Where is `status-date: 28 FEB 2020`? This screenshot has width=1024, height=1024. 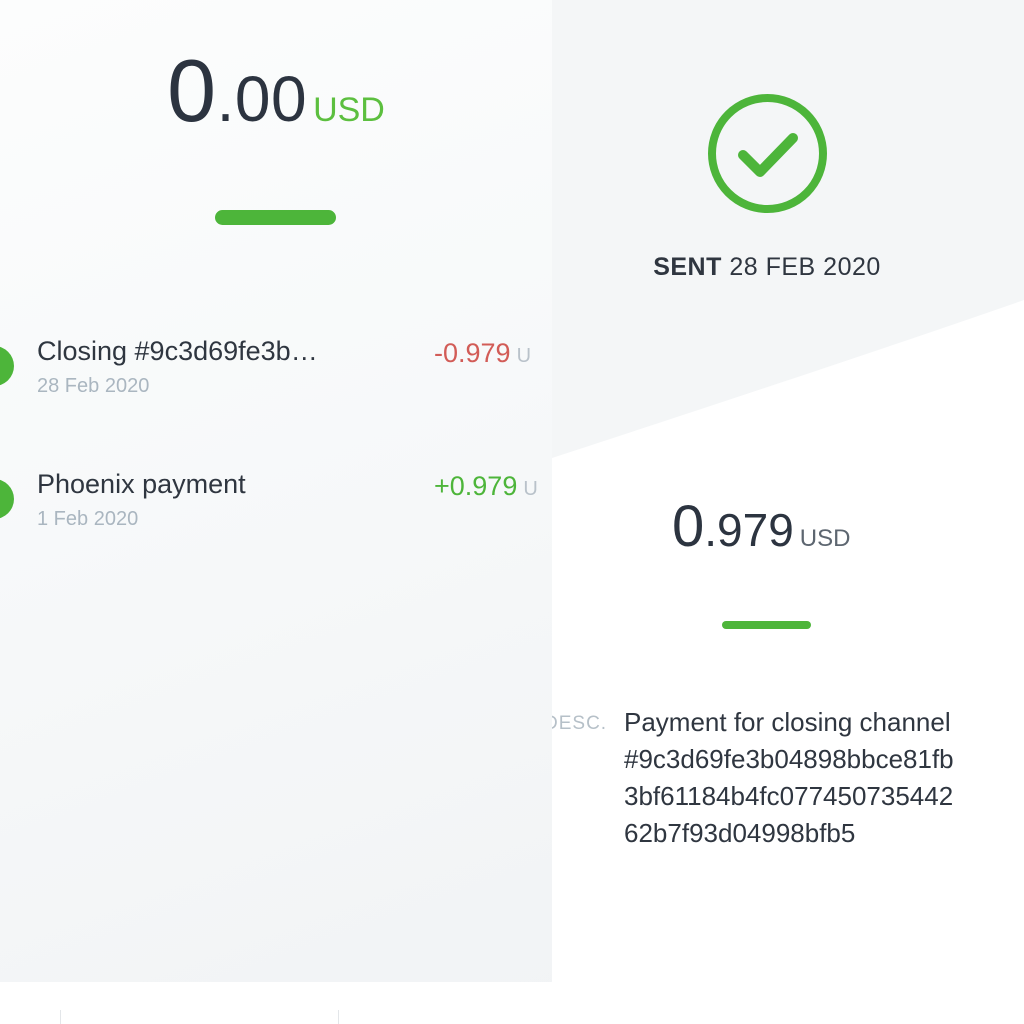
status-date: 28 FEB 2020 is located at coordinates (805, 267).